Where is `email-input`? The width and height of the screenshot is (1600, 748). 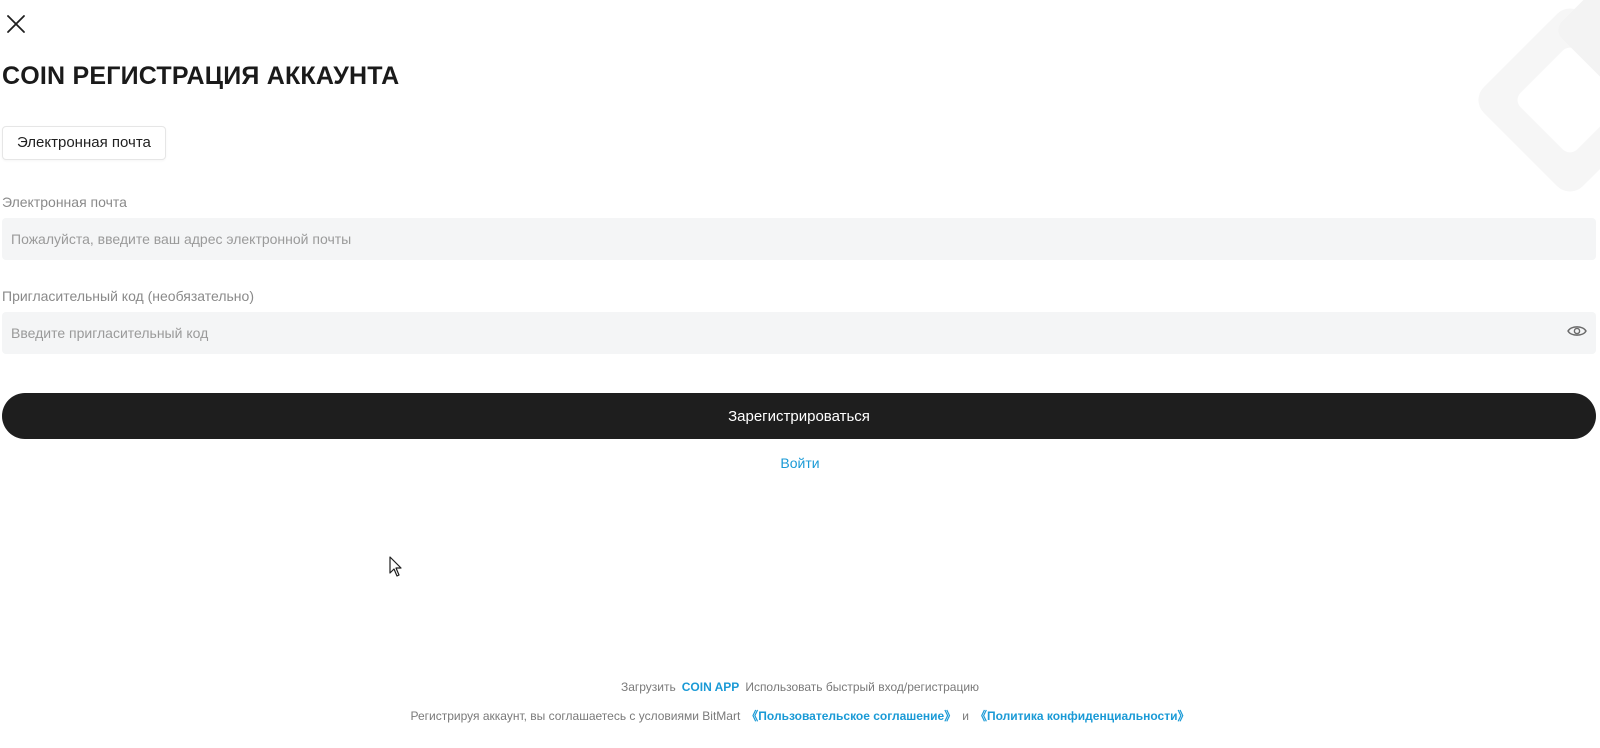 email-input is located at coordinates (799, 239).